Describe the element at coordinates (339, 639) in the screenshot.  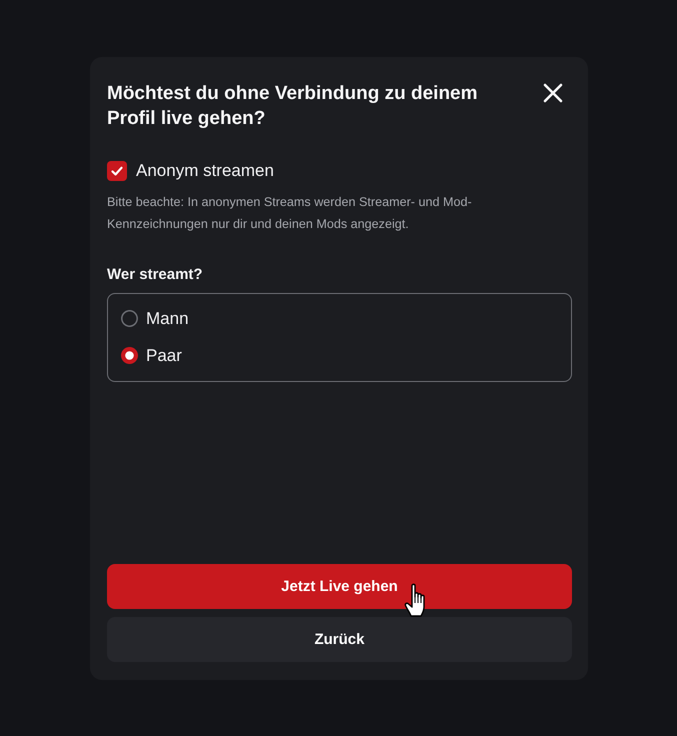
I see `back-button: Zurück` at that location.